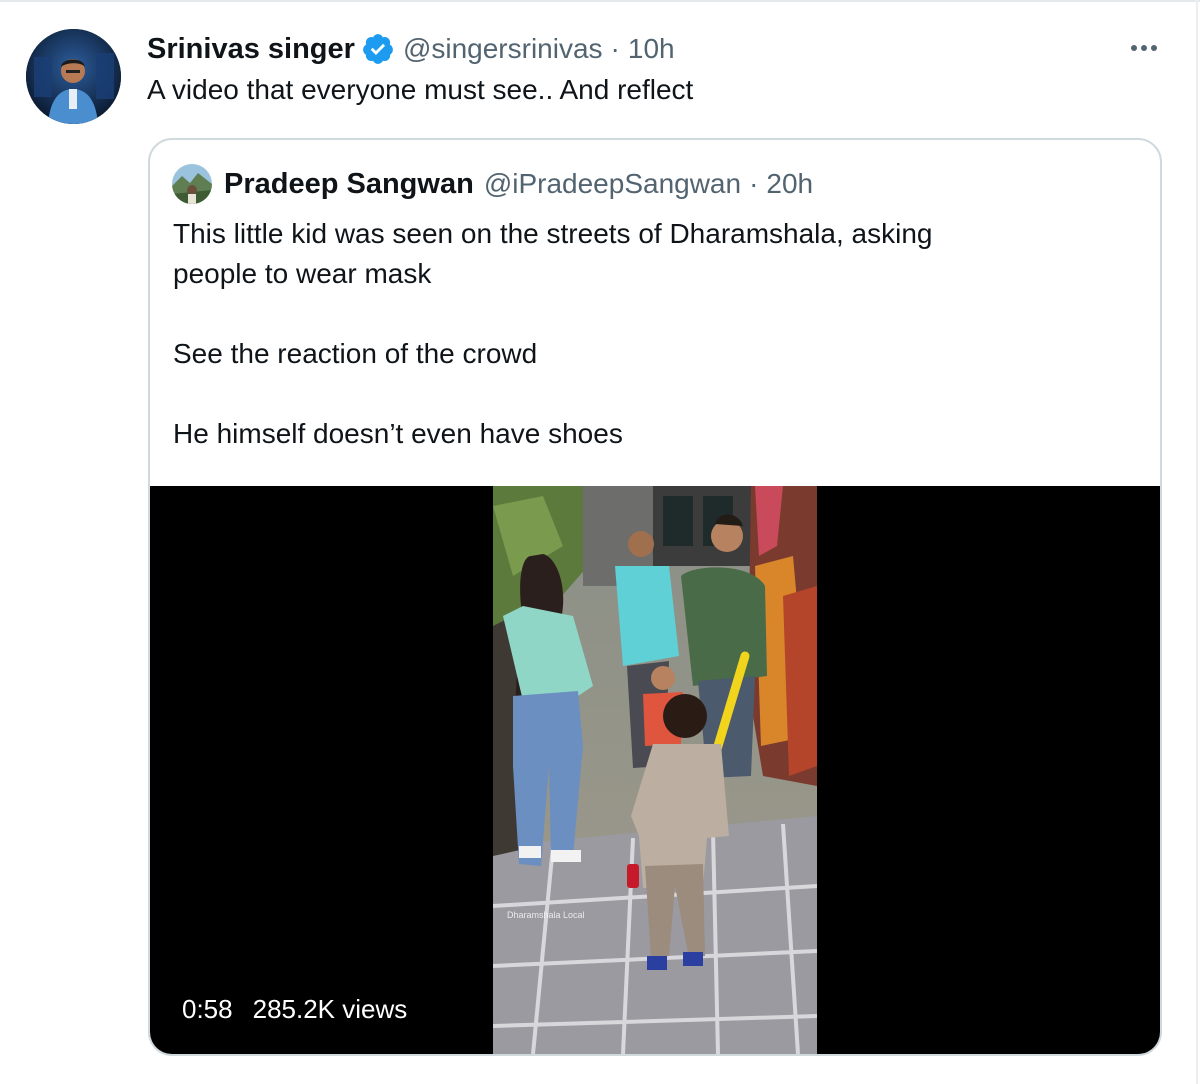  I want to click on quoted-author-avatar, so click(192, 184).